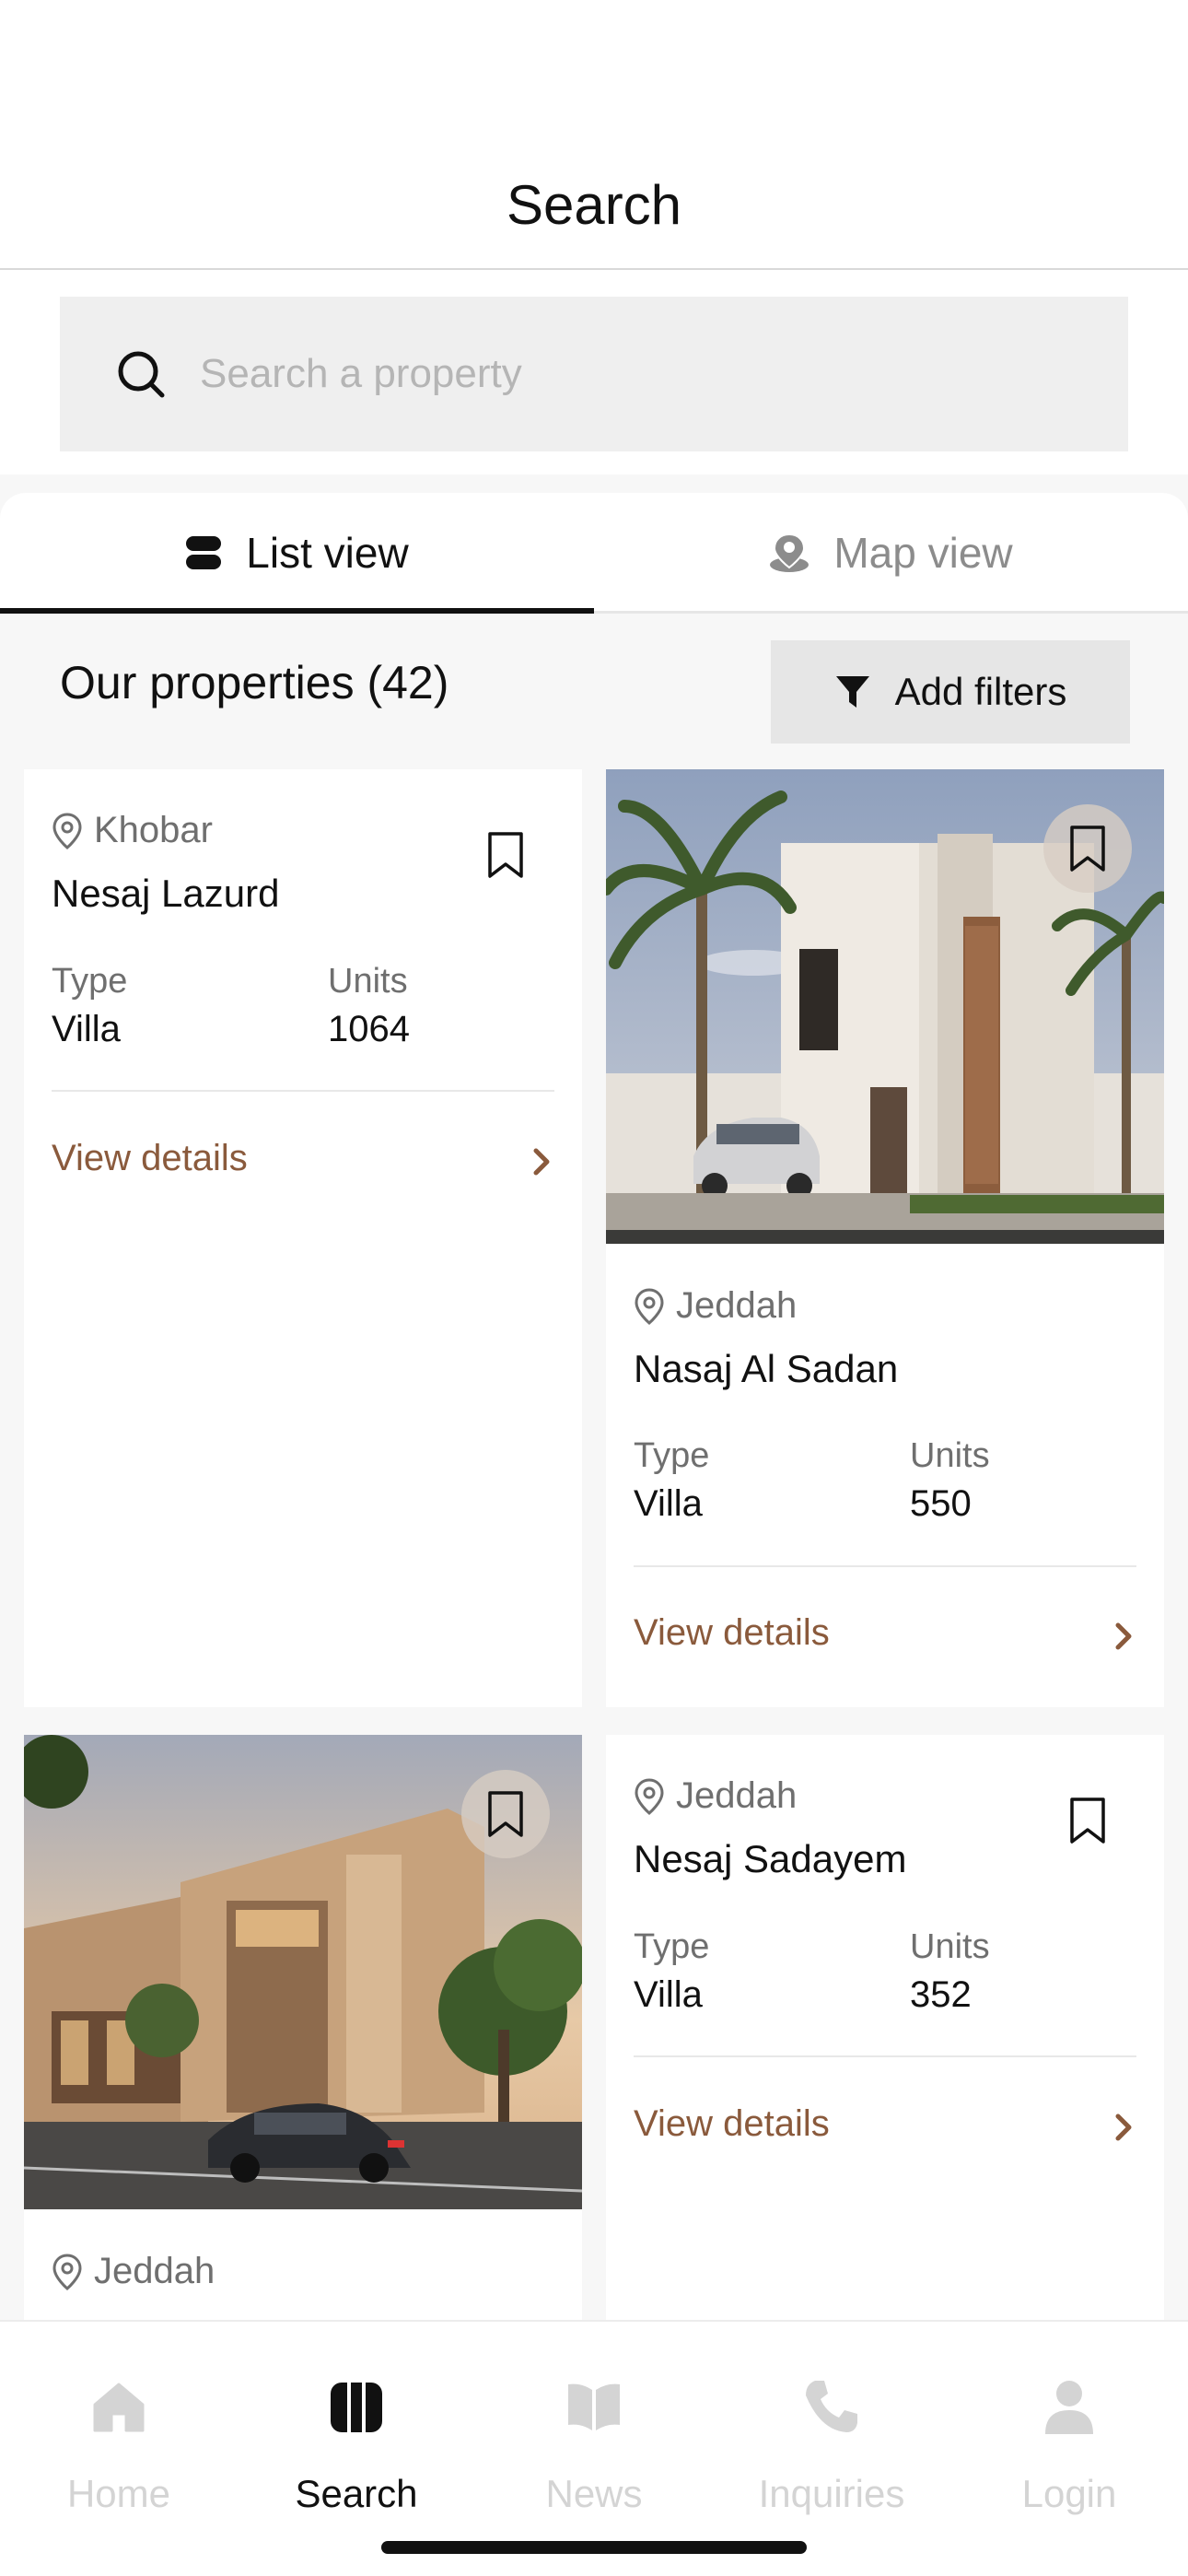 The height and width of the screenshot is (2576, 1188). I want to click on property-name: Nesaj Lazurd, so click(166, 893).